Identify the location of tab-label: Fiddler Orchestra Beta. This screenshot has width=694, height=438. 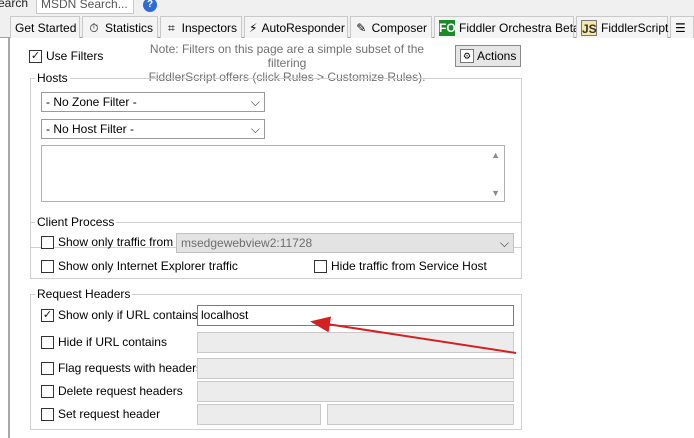
(519, 27).